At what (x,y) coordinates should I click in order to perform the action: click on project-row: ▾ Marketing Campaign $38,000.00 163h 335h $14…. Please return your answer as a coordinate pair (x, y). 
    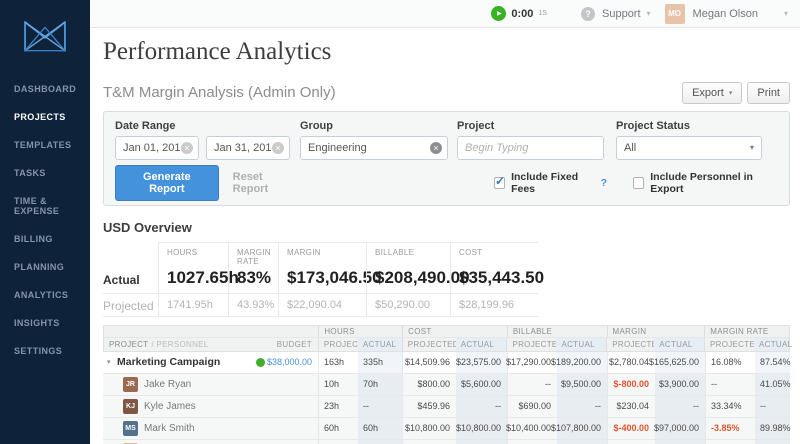
    Looking at the image, I should click on (447, 362).